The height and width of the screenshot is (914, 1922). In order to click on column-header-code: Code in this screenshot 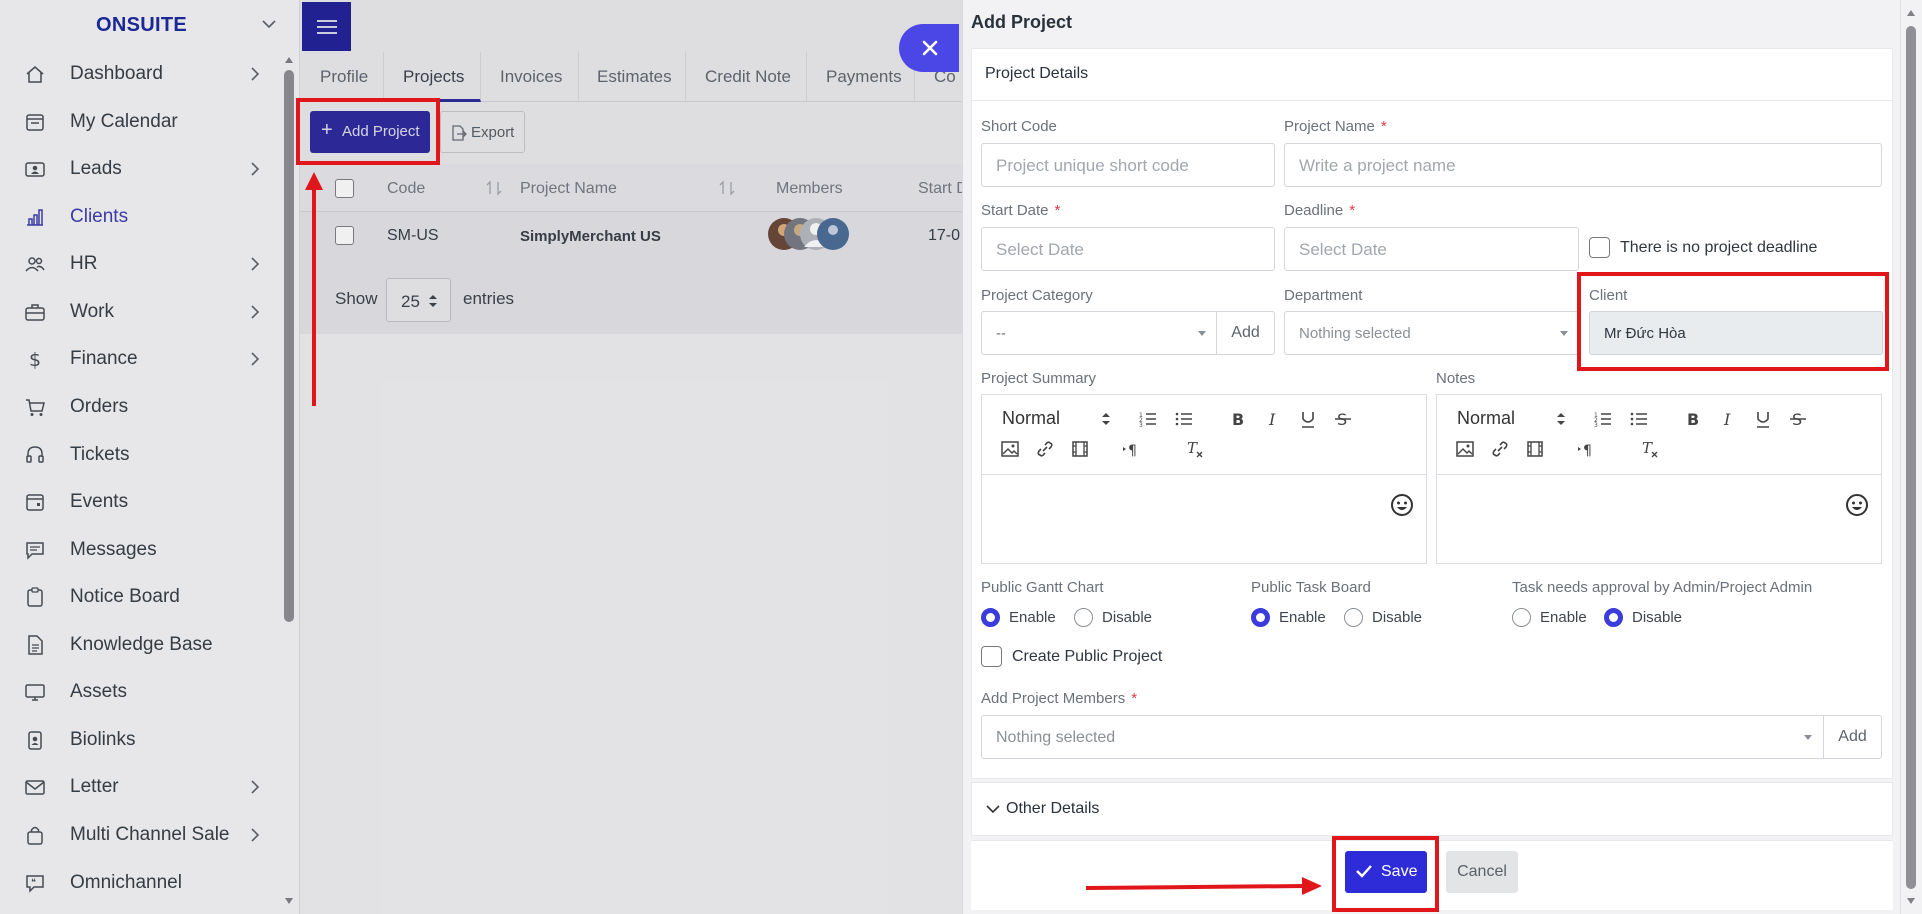, I will do `click(406, 189)`.